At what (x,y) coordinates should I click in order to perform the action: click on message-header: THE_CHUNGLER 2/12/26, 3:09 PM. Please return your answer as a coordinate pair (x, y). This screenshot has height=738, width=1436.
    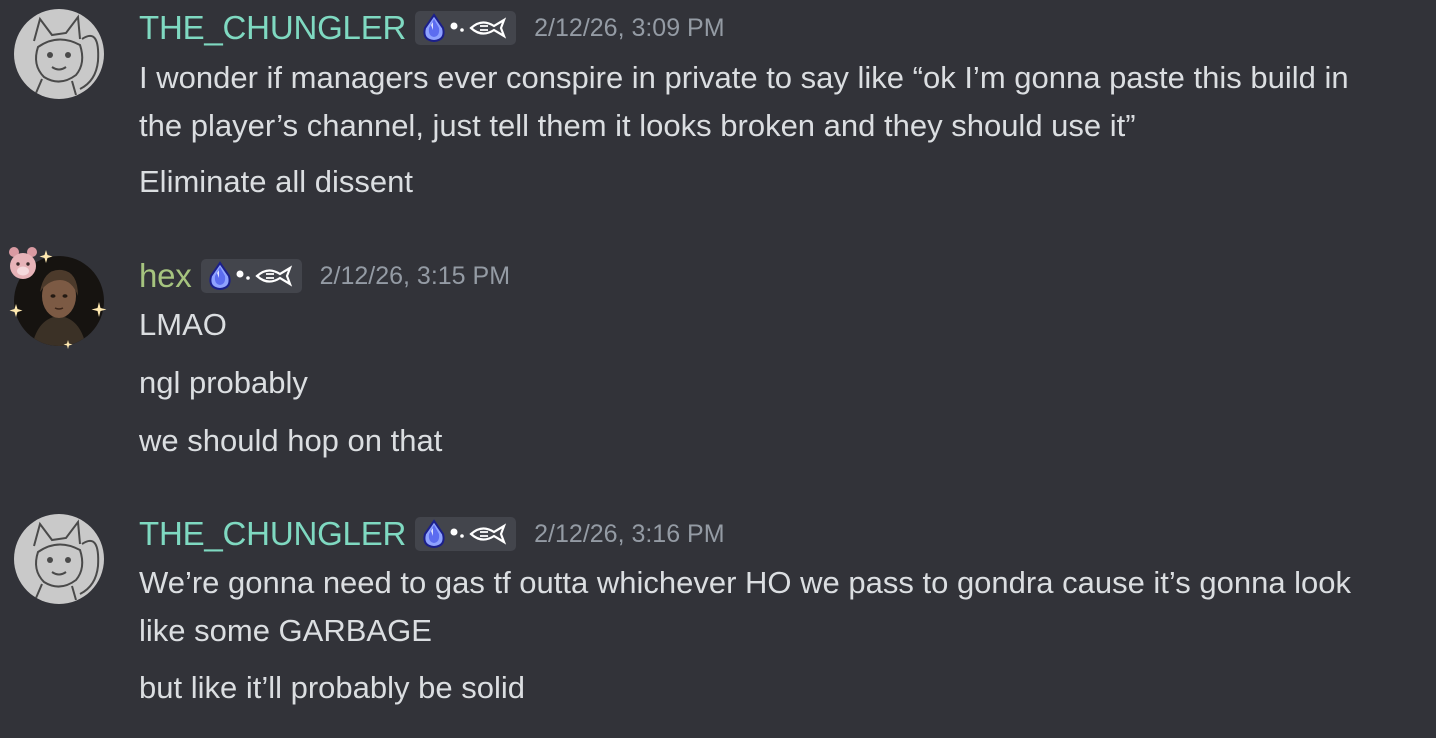
    Looking at the image, I should click on (432, 28).